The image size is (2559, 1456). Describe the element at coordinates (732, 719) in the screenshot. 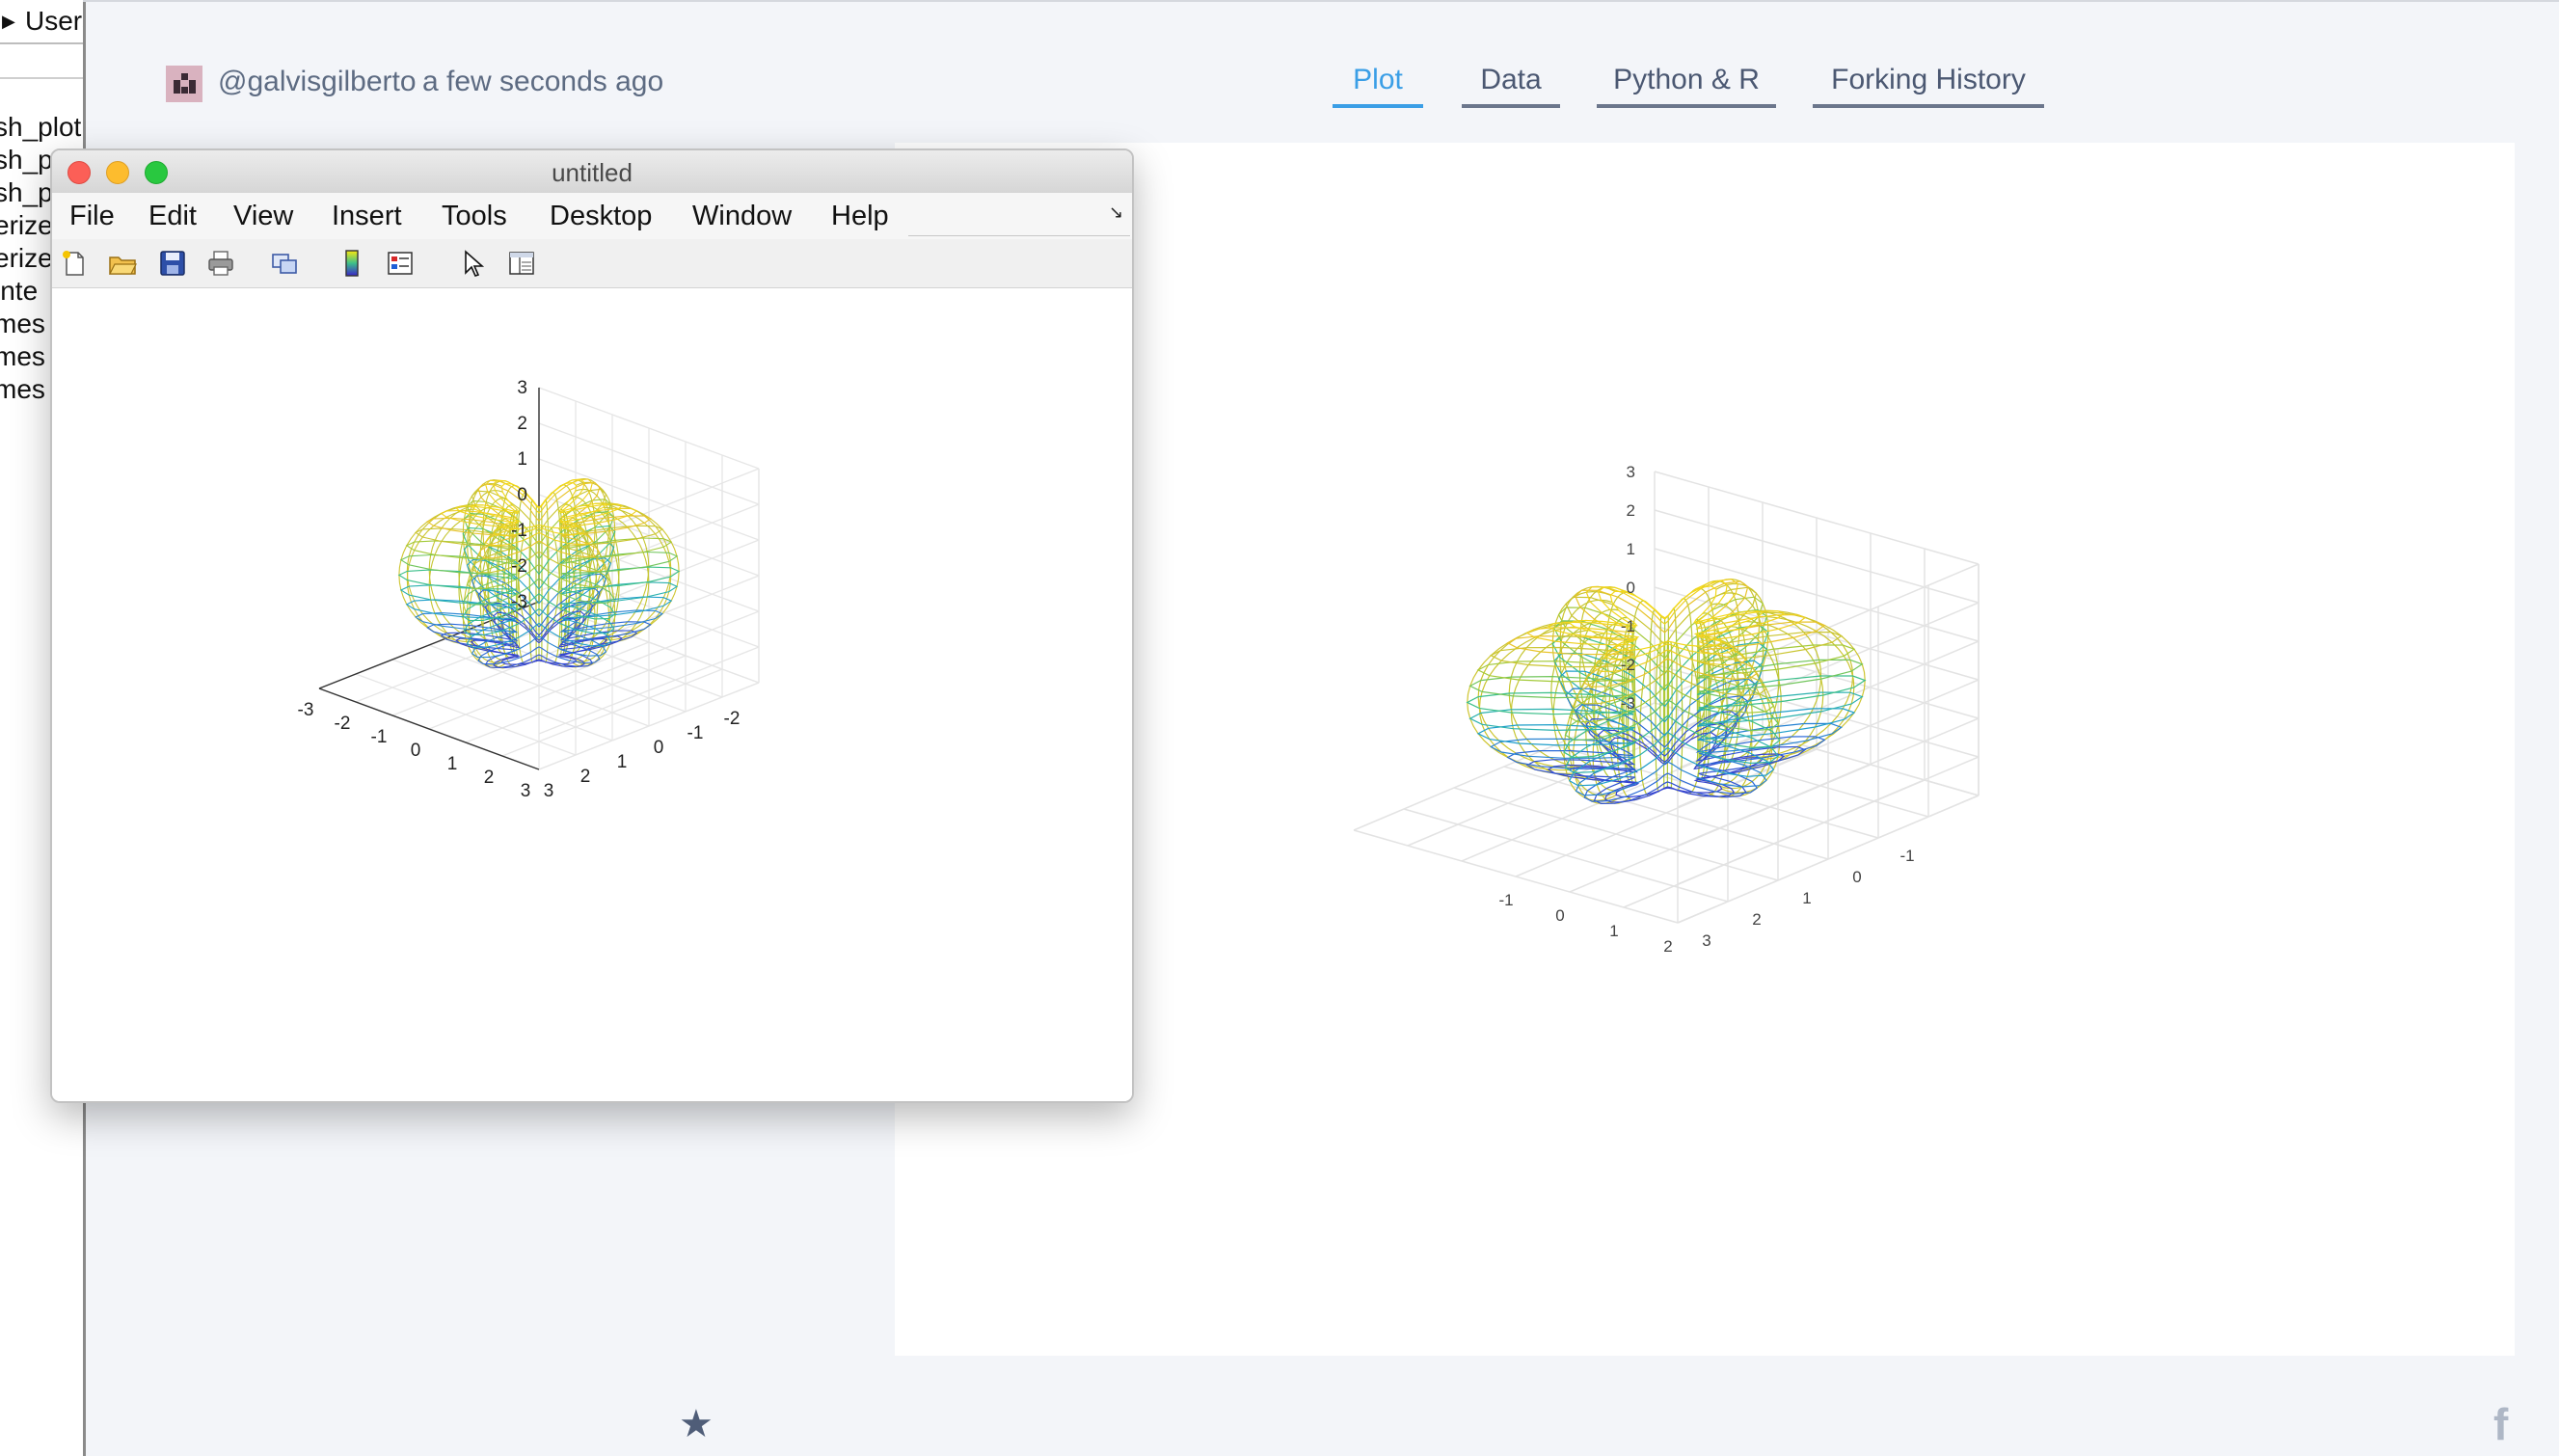

I see `x-tick-label: -2` at that location.